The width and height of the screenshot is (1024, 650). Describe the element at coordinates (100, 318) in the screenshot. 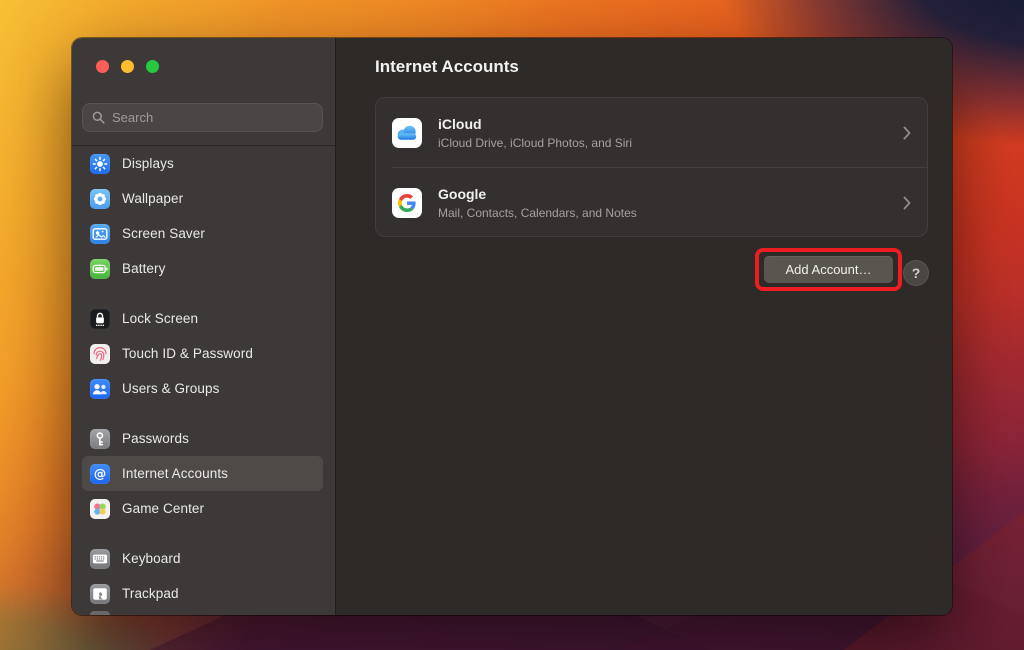

I see `lock-icon` at that location.